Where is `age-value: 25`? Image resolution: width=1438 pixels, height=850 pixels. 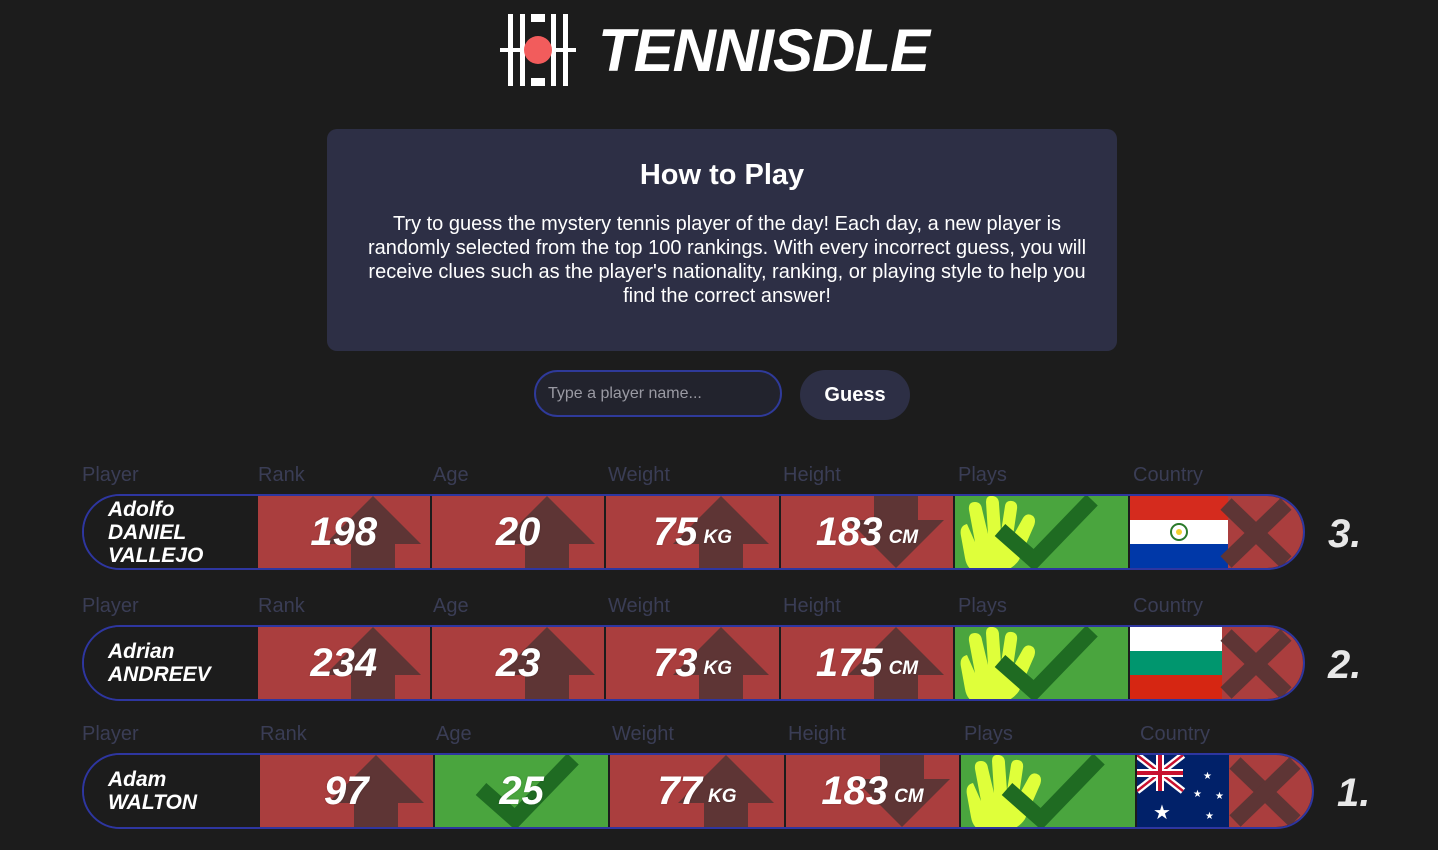
age-value: 25 is located at coordinates (521, 790).